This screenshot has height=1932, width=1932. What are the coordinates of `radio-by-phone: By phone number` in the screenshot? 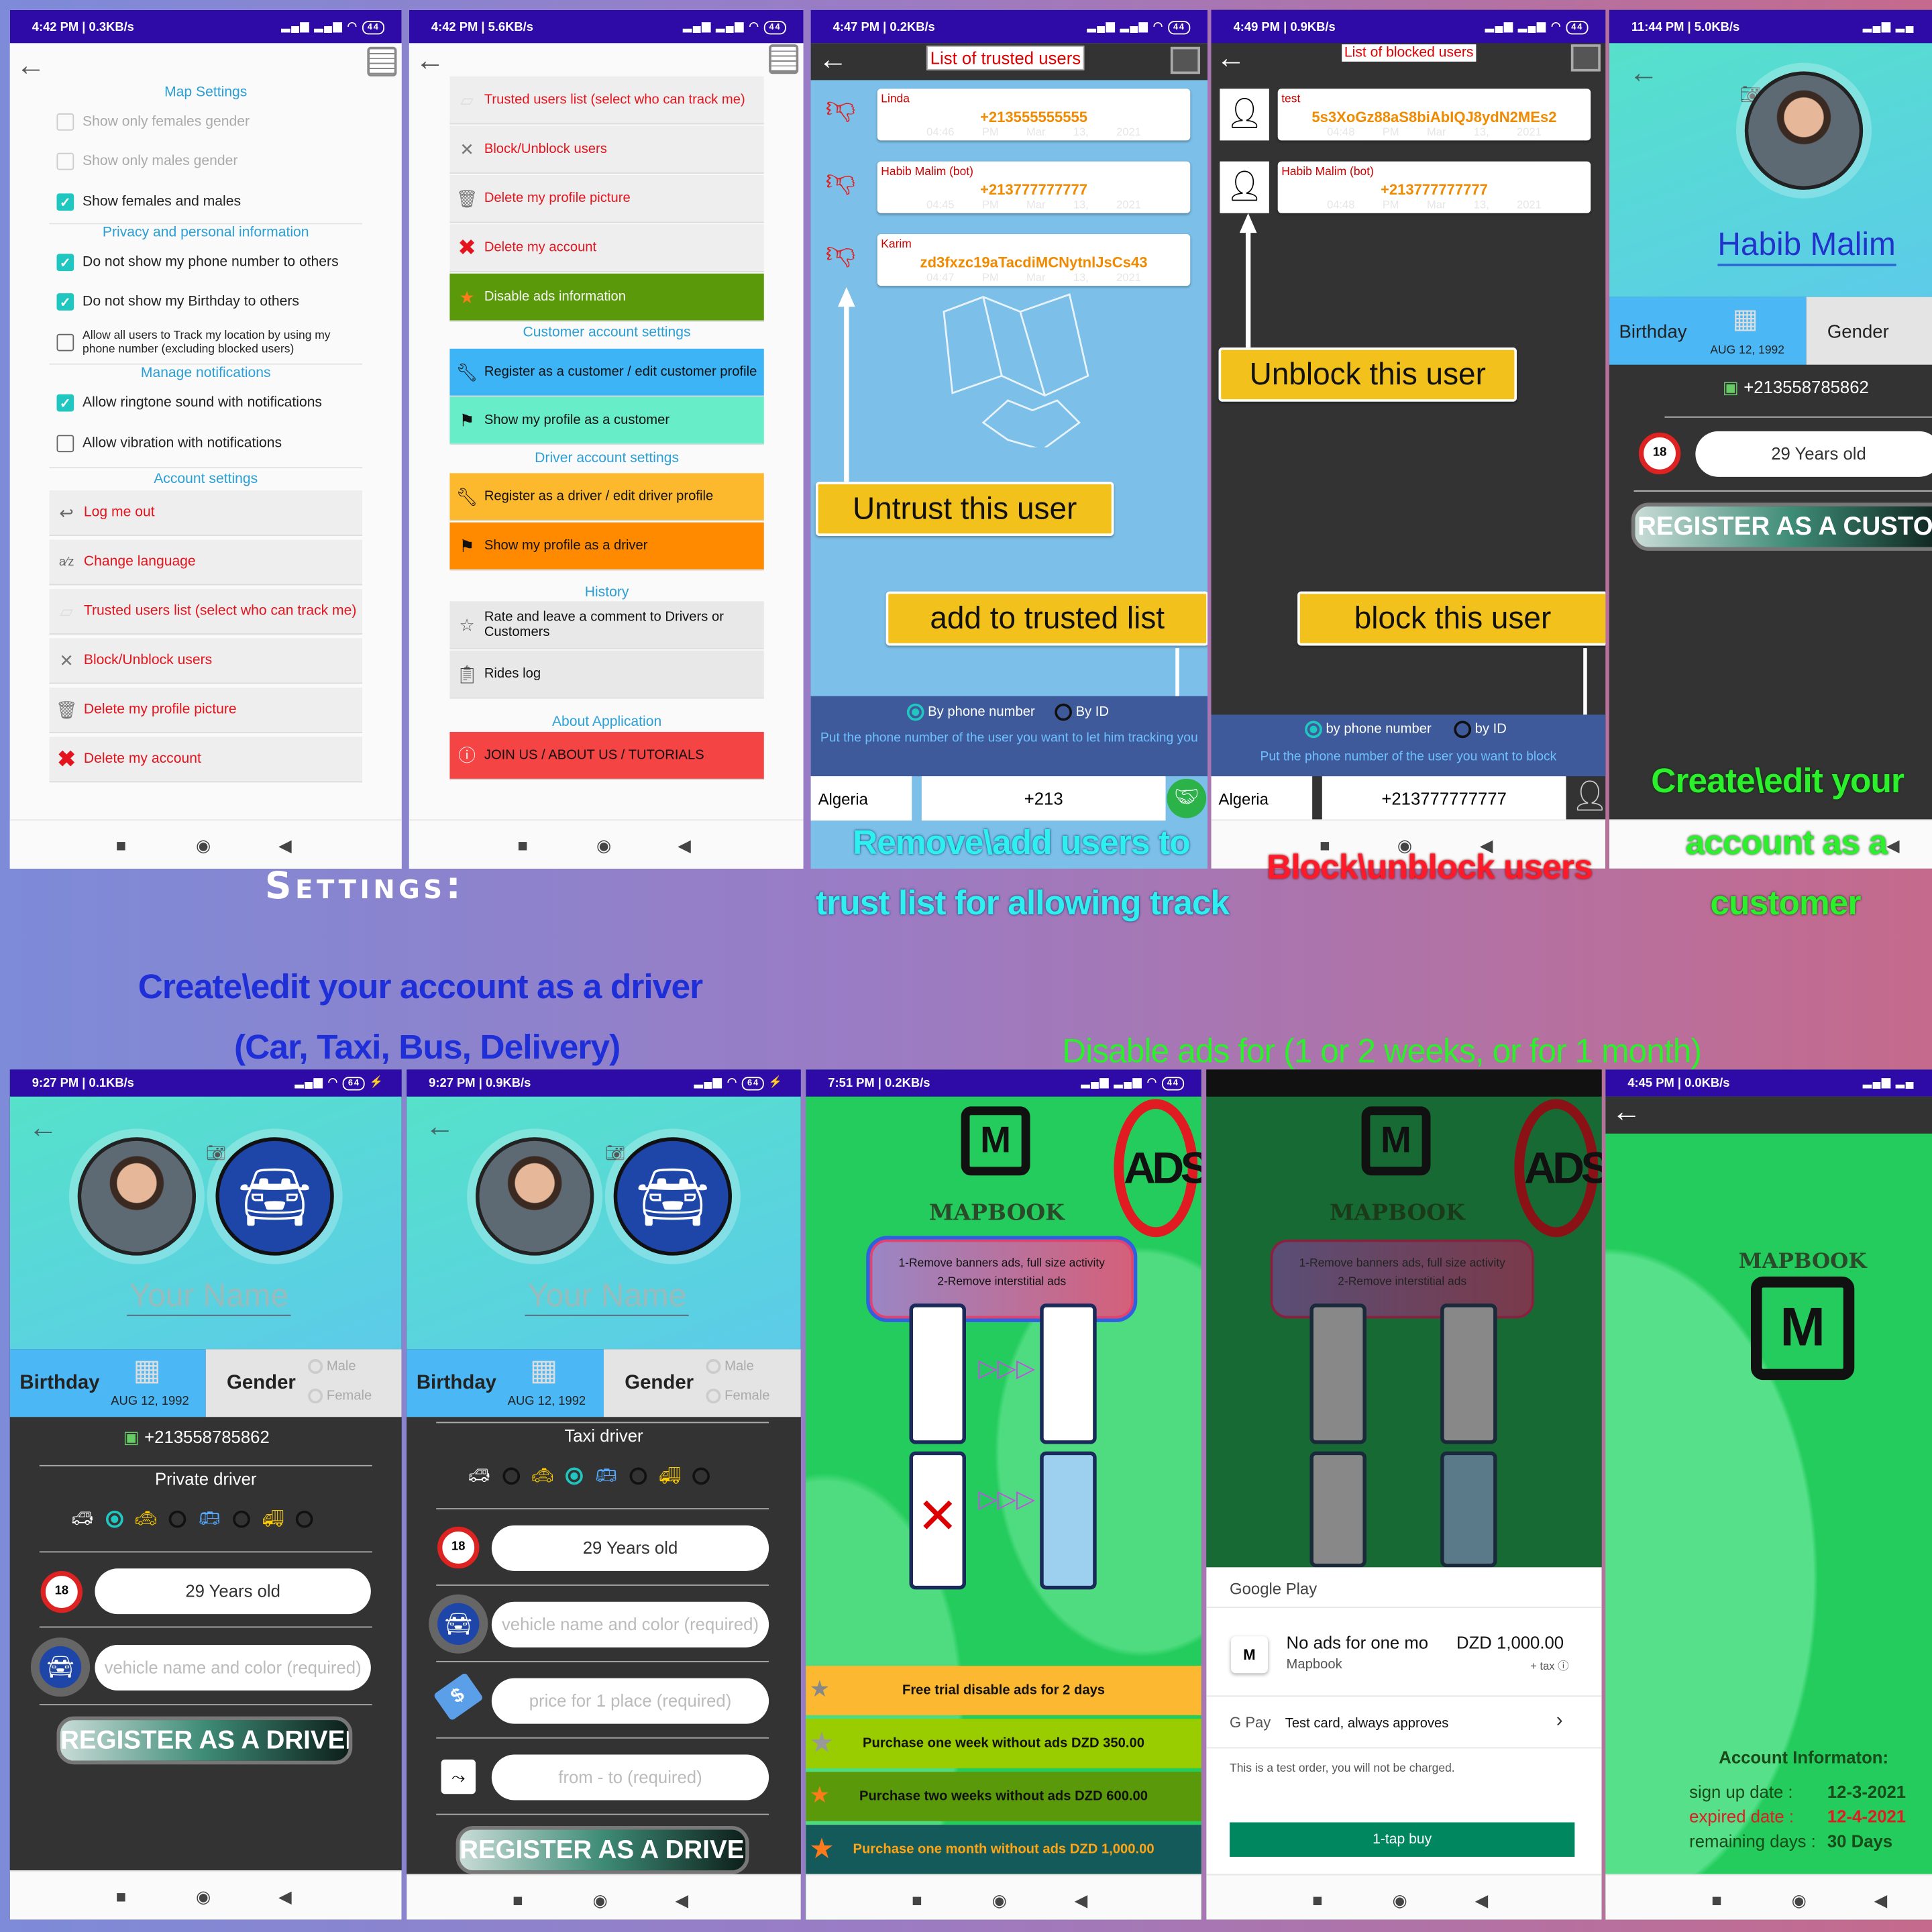 It's located at (970, 712).